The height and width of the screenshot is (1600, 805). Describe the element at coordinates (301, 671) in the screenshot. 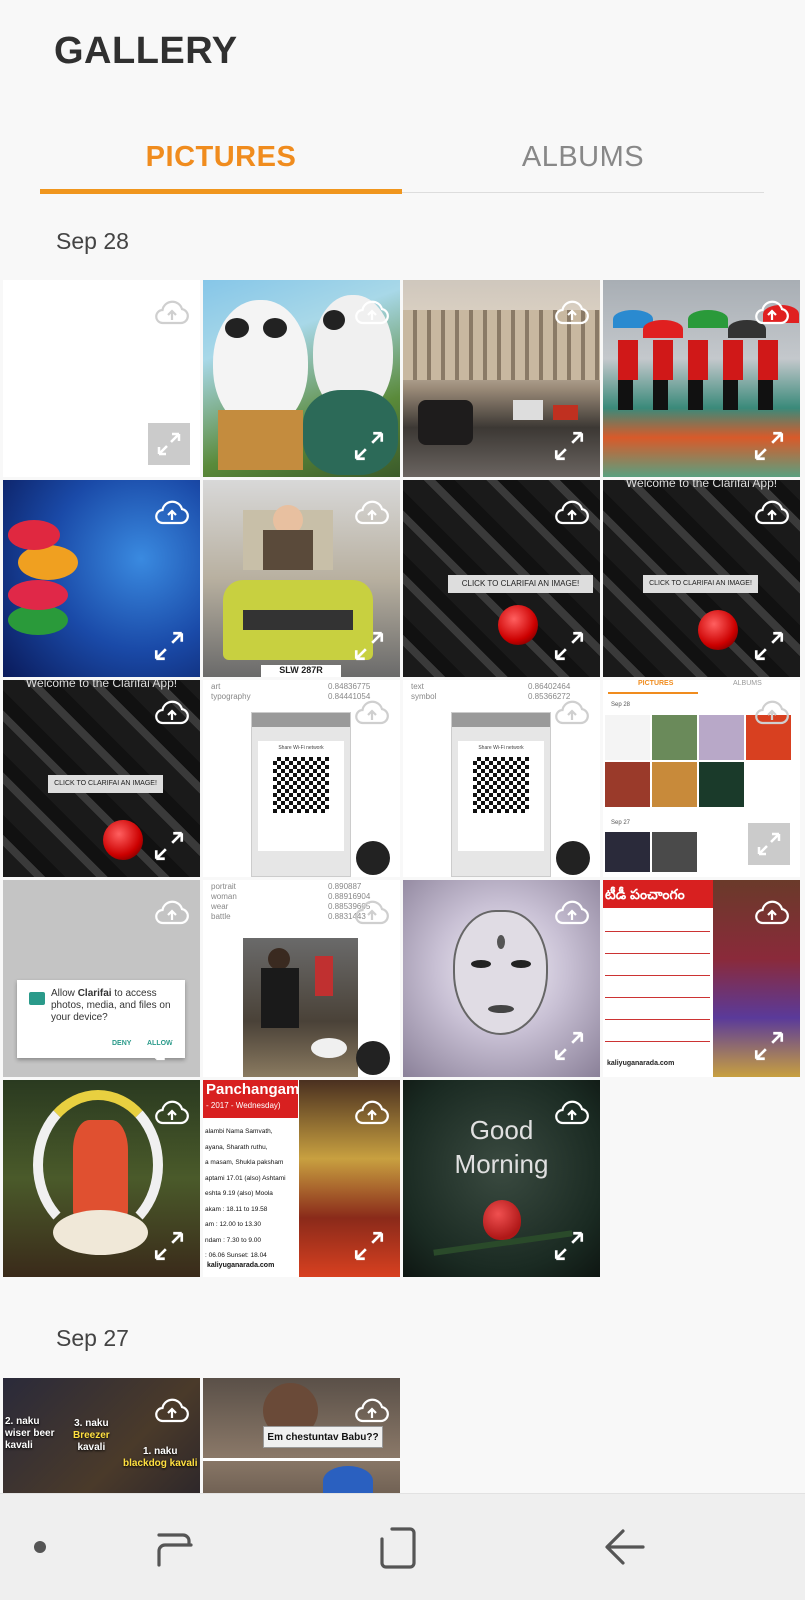

I see `car-plate-text: SLW 287R` at that location.